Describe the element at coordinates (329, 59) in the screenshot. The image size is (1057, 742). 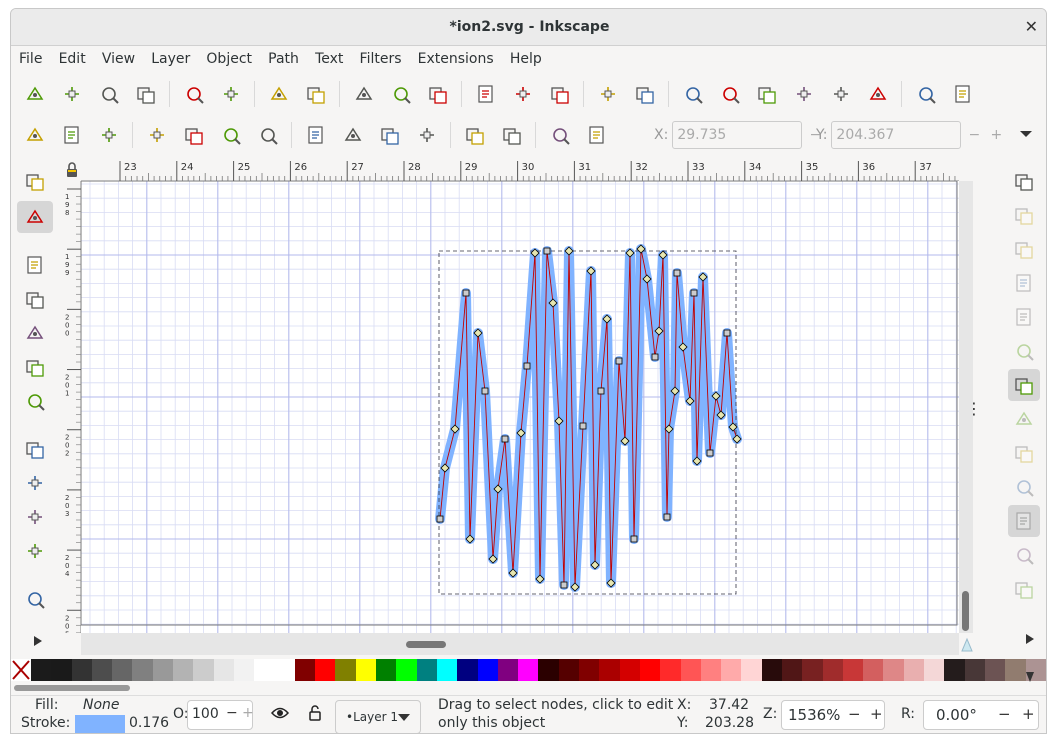
I see `menu-text: Text` at that location.